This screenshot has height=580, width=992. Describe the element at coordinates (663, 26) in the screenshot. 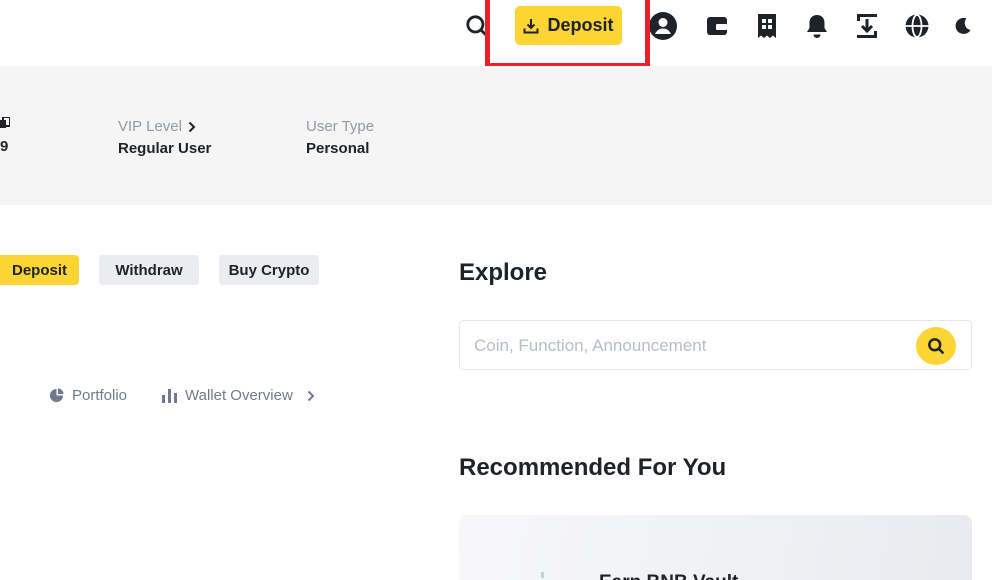

I see `user-profile-icon` at that location.